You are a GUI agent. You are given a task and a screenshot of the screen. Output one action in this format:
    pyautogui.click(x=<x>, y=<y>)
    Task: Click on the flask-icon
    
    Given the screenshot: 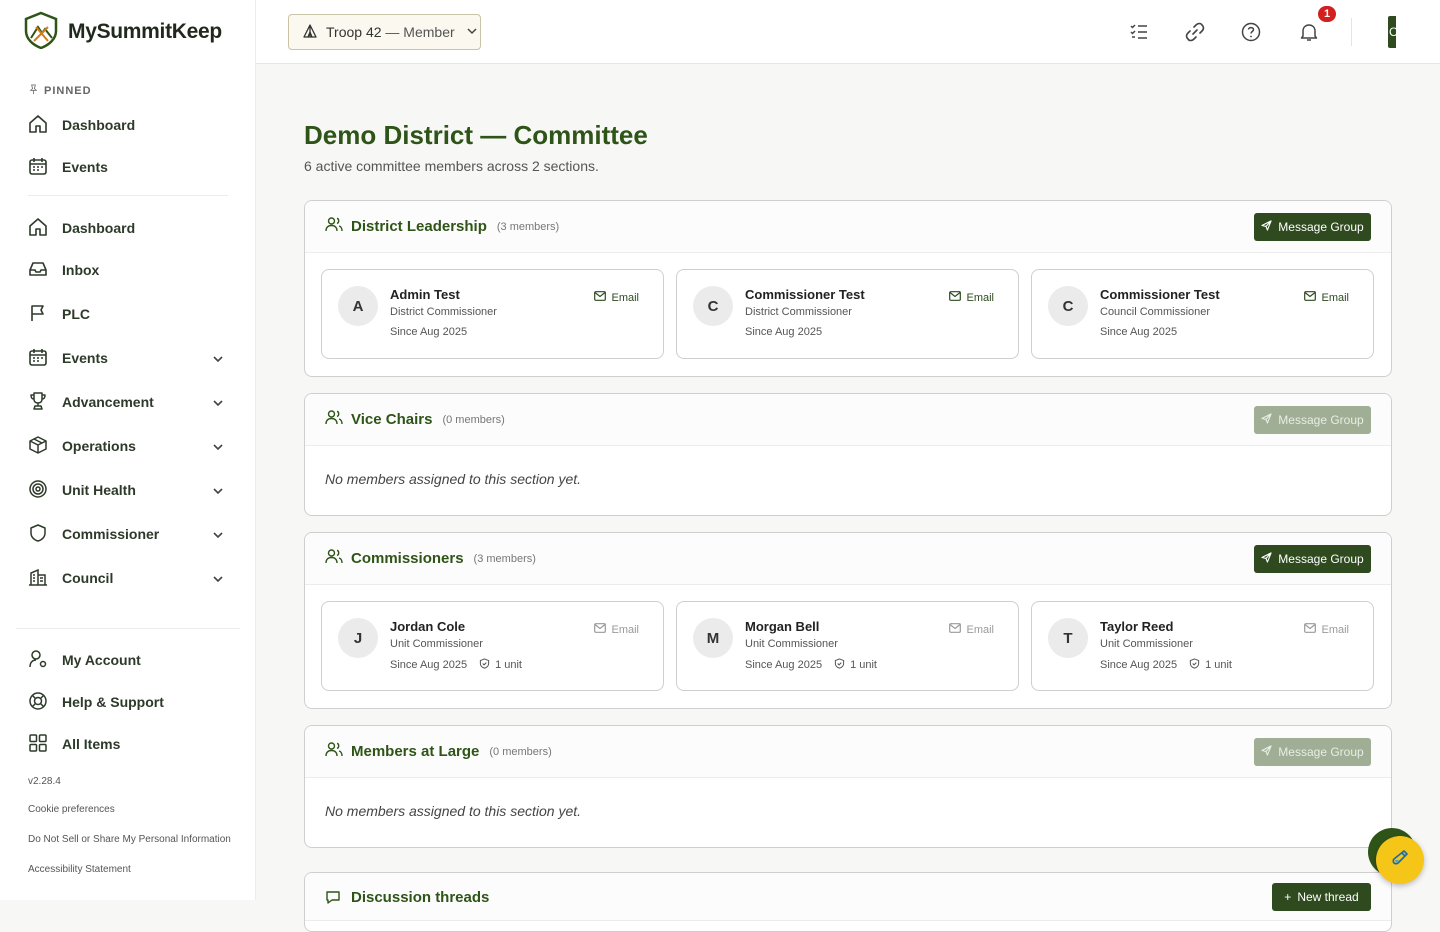 What is the action you would take?
    pyautogui.click(x=1400, y=860)
    